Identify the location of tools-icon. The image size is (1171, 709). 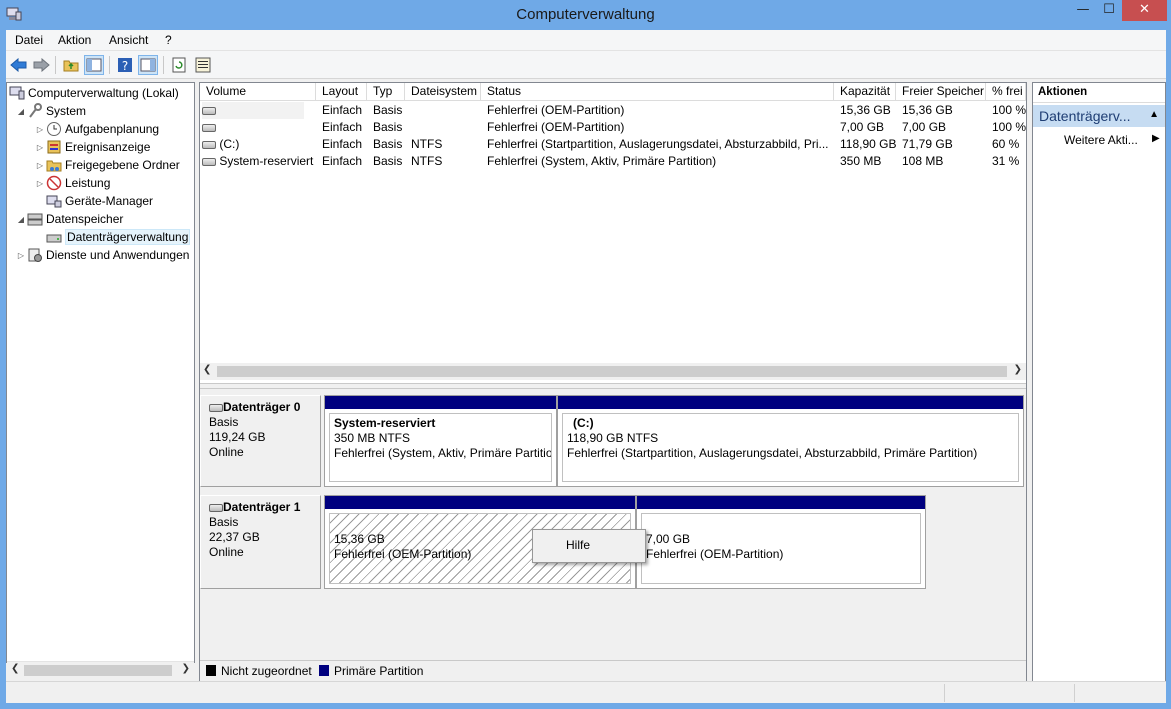
(35, 111).